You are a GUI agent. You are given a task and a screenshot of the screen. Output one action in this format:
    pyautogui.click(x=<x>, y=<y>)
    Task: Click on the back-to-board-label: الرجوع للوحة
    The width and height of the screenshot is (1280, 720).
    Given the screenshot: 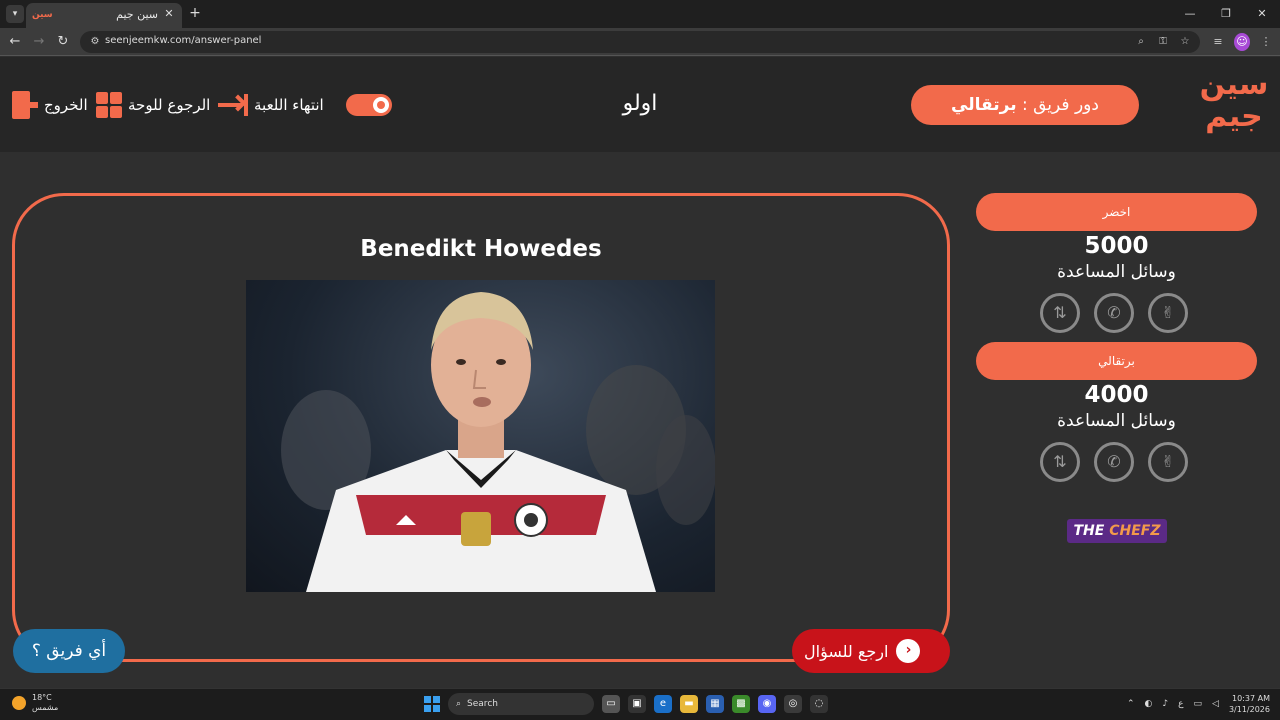 What is the action you would take?
    pyautogui.click(x=169, y=105)
    